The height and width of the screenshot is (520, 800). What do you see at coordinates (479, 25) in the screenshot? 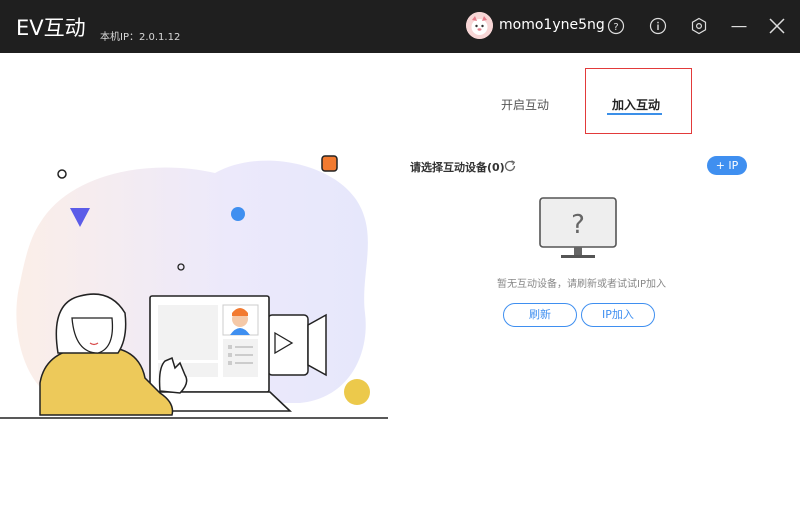
I see `avatar` at bounding box center [479, 25].